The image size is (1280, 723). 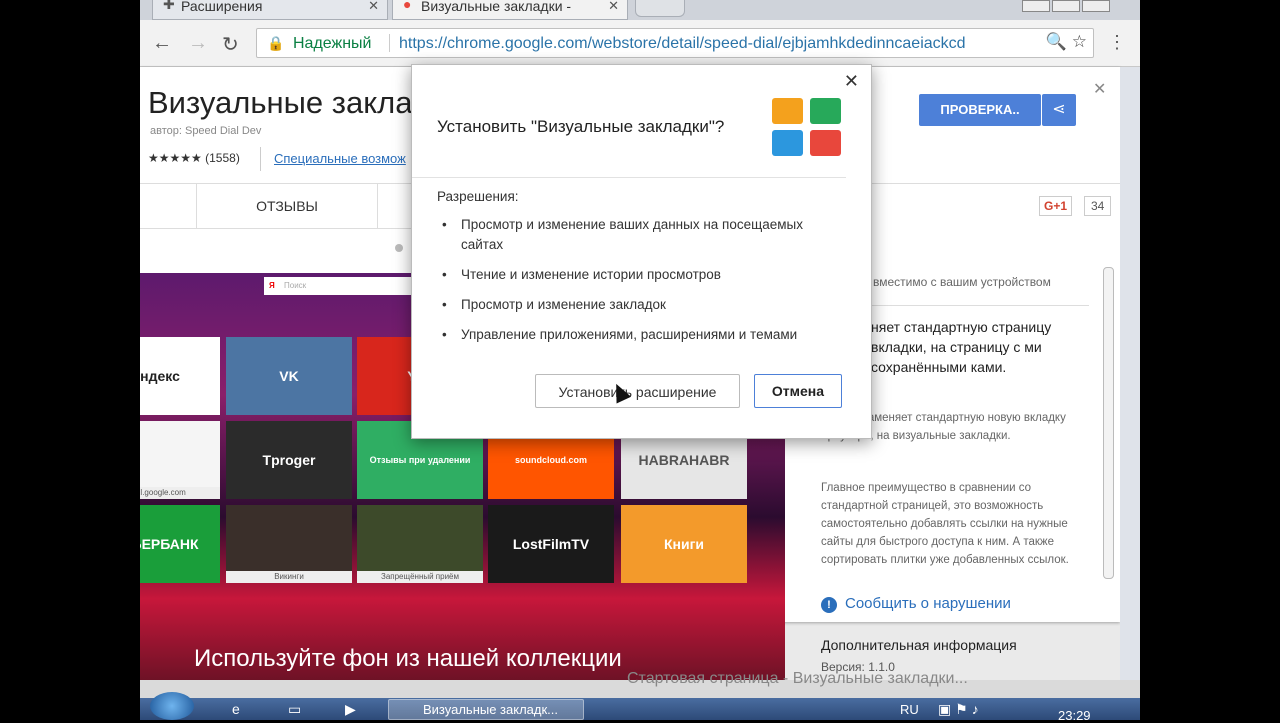 What do you see at coordinates (399, 248) in the screenshot?
I see `carousel-dot` at bounding box center [399, 248].